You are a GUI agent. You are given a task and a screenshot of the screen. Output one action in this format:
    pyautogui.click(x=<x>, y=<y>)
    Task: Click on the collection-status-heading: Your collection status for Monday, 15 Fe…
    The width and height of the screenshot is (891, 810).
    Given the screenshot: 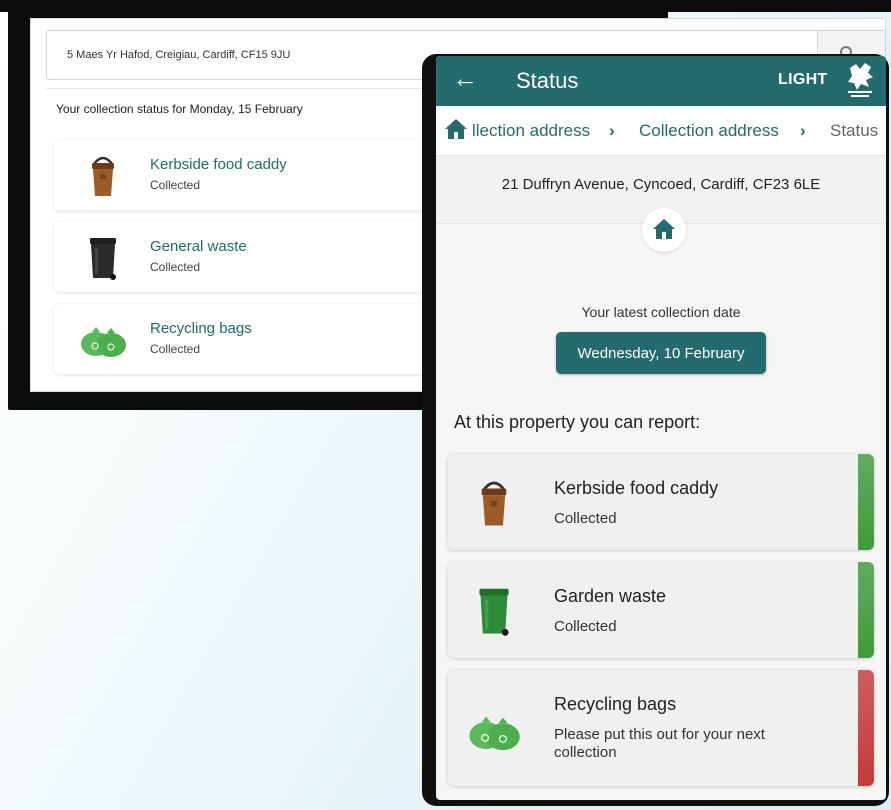 What is the action you would take?
    pyautogui.click(x=179, y=109)
    